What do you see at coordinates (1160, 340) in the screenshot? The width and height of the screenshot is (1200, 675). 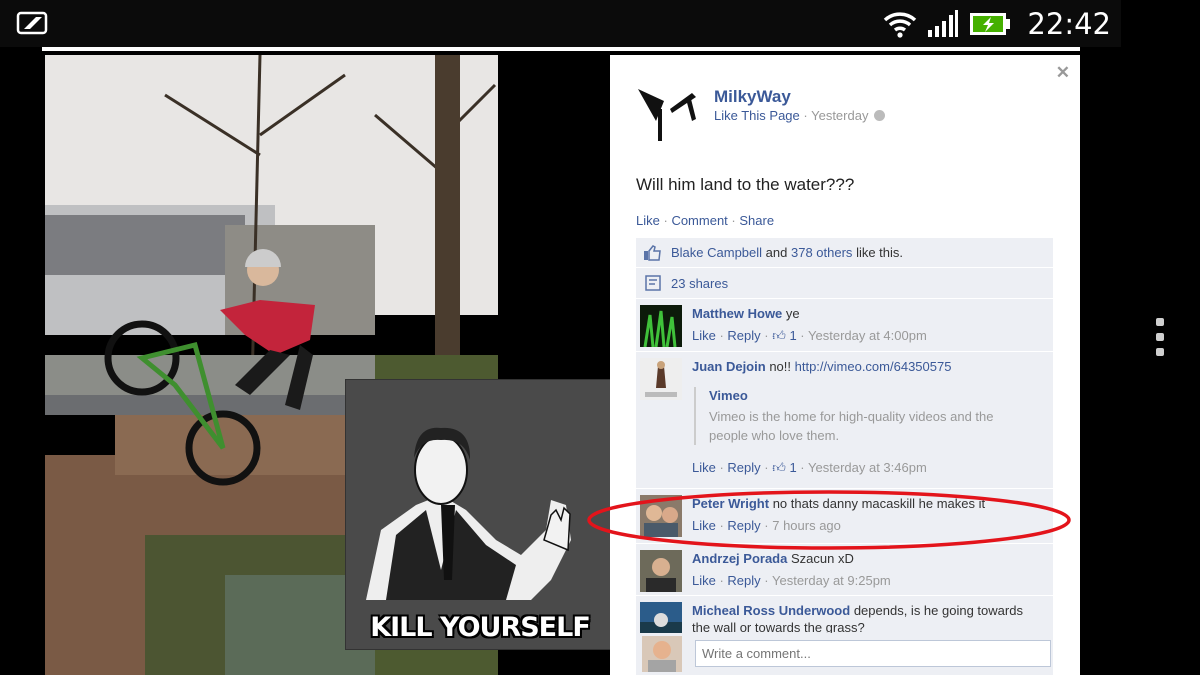 I see `overflow-menu-icon` at bounding box center [1160, 340].